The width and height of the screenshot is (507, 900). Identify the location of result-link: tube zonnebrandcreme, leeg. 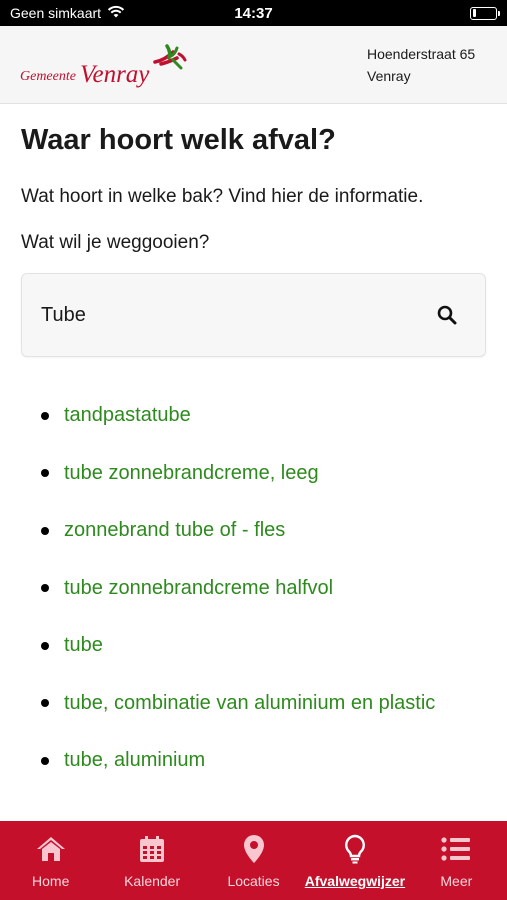
(191, 473).